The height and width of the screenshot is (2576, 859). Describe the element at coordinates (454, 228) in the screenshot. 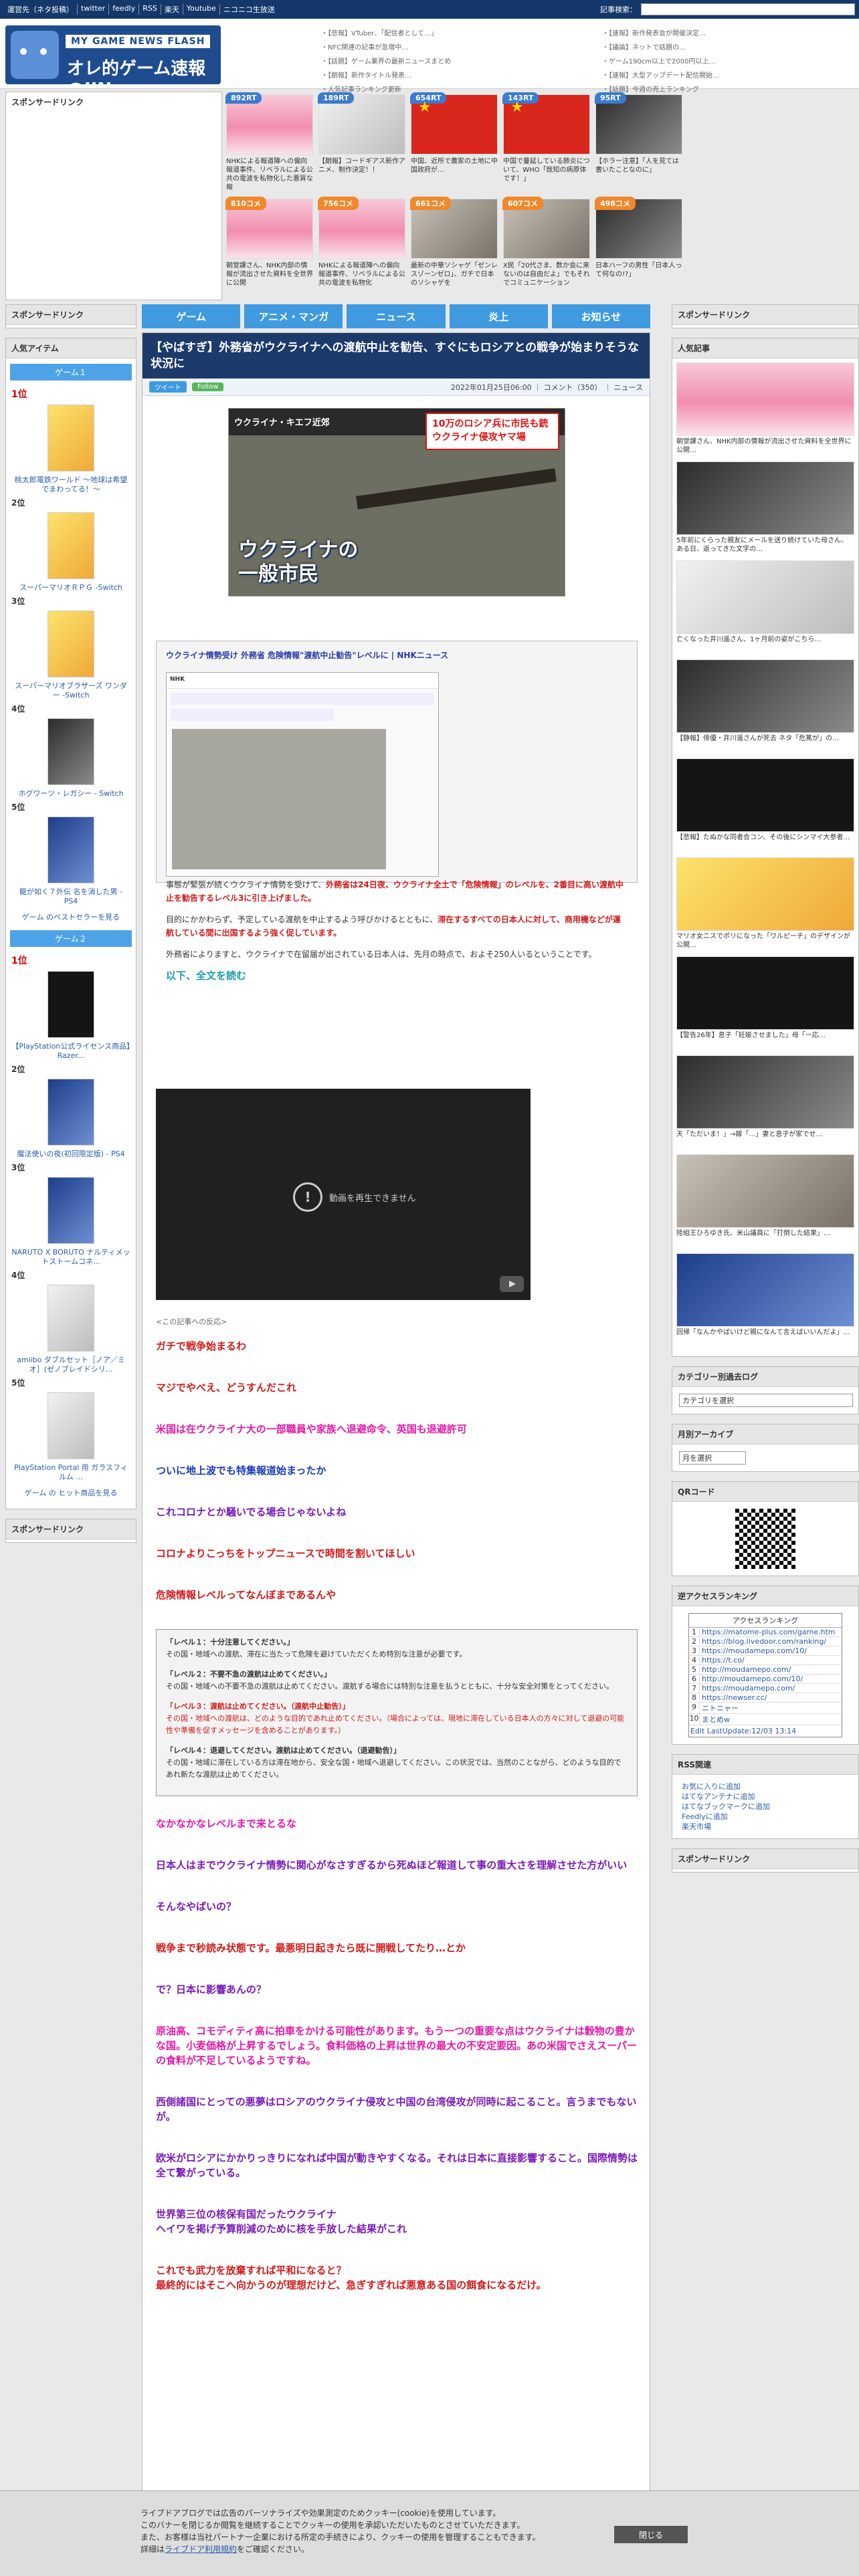

I see `thumbnail-image: 661コメ` at that location.